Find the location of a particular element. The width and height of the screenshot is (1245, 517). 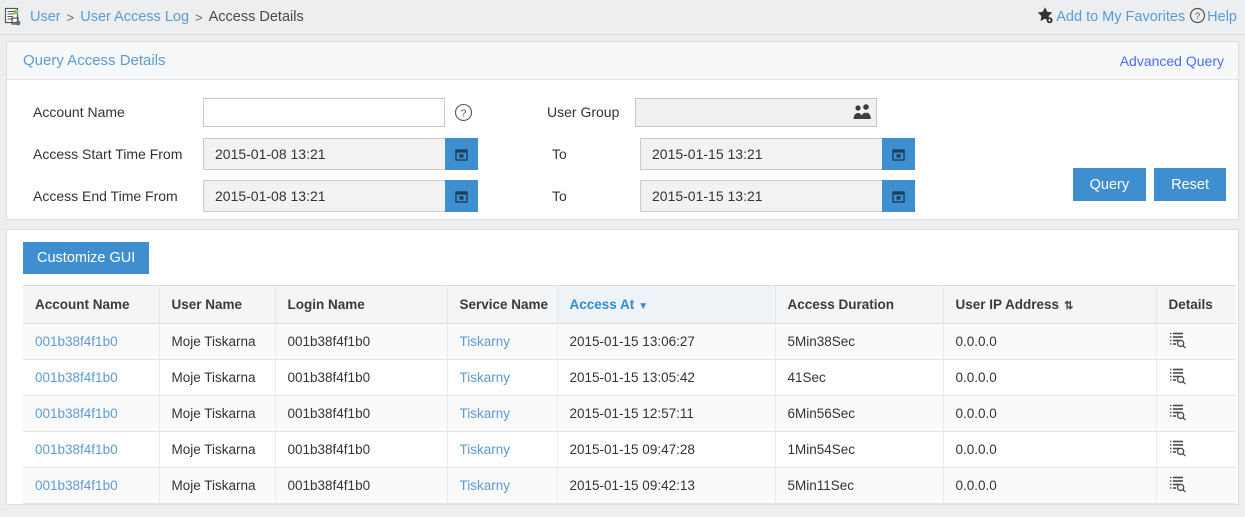

column-header-details: Details is located at coordinates (1196, 304).